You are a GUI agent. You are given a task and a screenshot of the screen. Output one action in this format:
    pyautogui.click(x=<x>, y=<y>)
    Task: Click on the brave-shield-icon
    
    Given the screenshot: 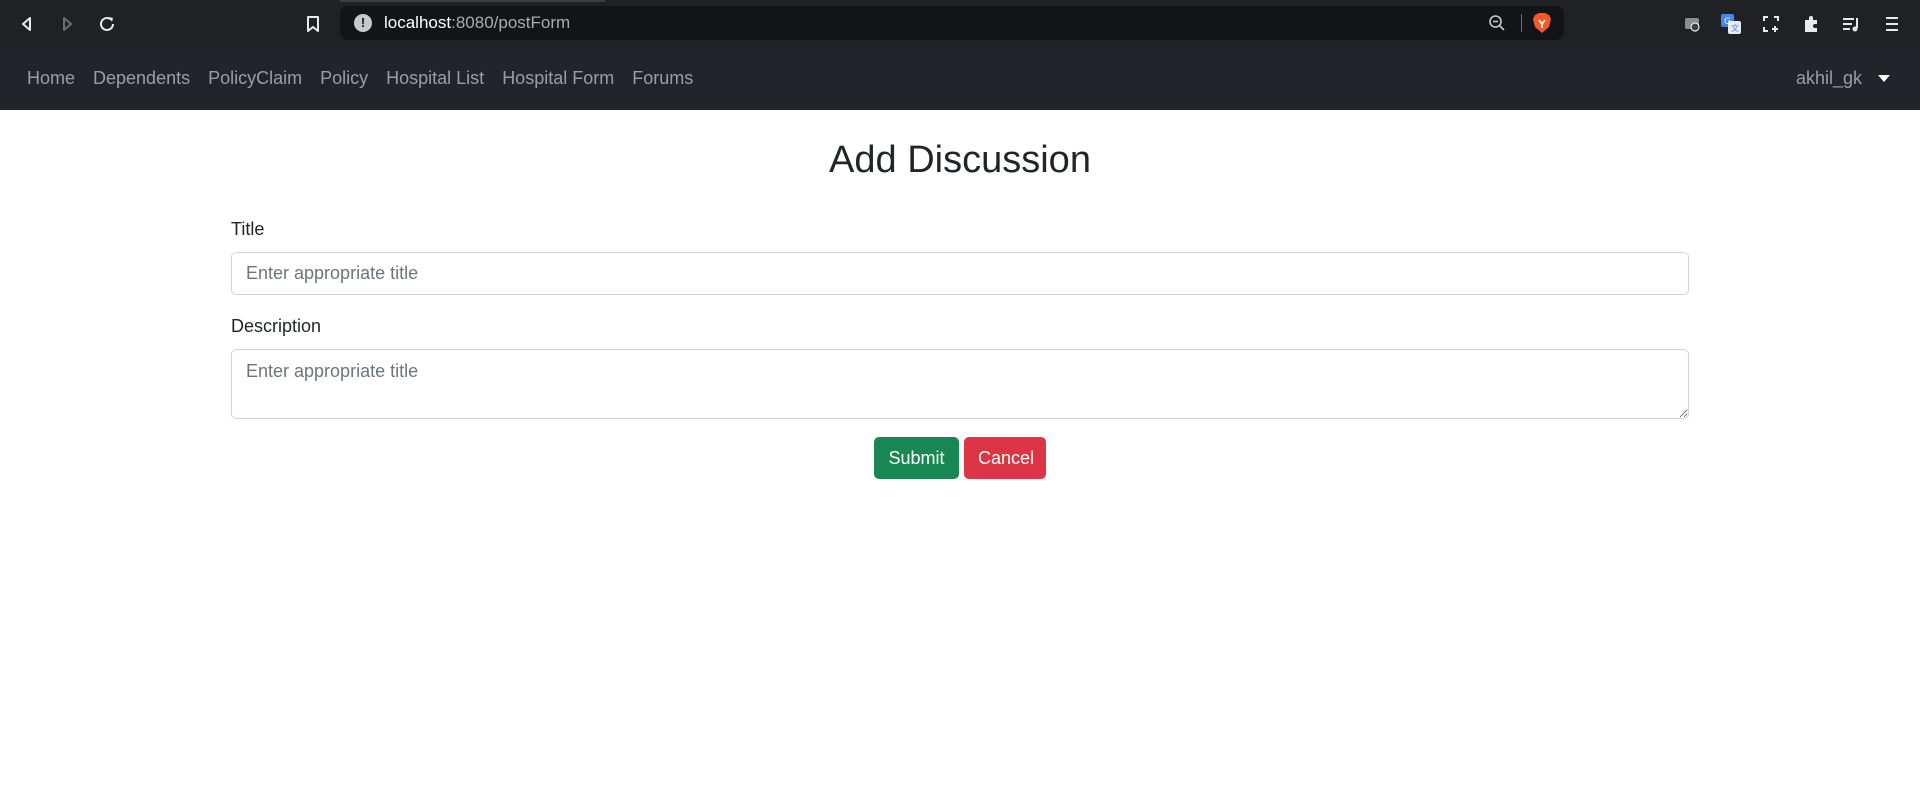 What is the action you would take?
    pyautogui.click(x=1542, y=23)
    